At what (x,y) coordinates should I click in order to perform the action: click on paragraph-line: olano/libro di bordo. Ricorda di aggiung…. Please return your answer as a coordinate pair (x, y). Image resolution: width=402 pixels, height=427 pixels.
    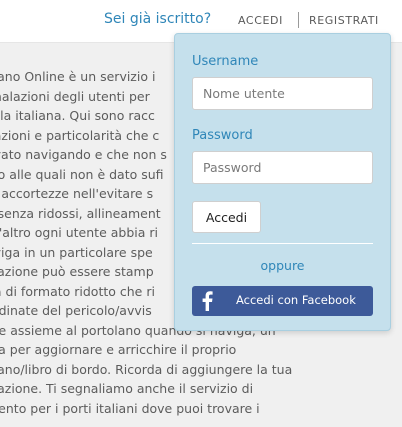
    Looking at the image, I should click on (146, 369).